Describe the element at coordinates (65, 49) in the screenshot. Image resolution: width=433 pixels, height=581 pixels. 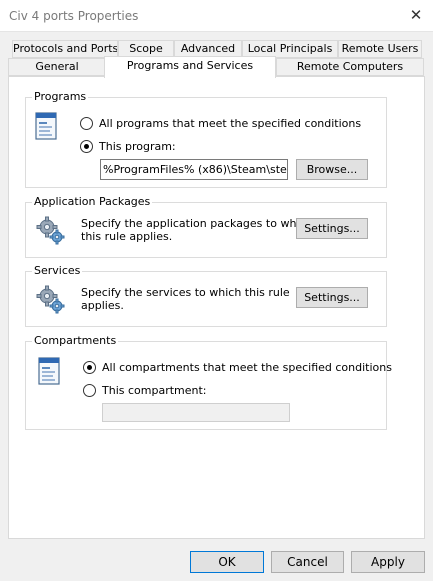
I see `tab-protocols-and-ports: Protocols and Ports` at that location.